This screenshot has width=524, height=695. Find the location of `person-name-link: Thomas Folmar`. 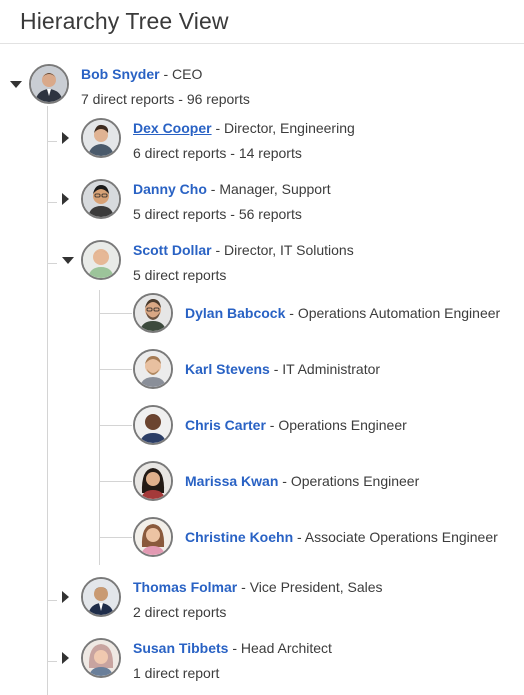

person-name-link: Thomas Folmar is located at coordinates (185, 587).